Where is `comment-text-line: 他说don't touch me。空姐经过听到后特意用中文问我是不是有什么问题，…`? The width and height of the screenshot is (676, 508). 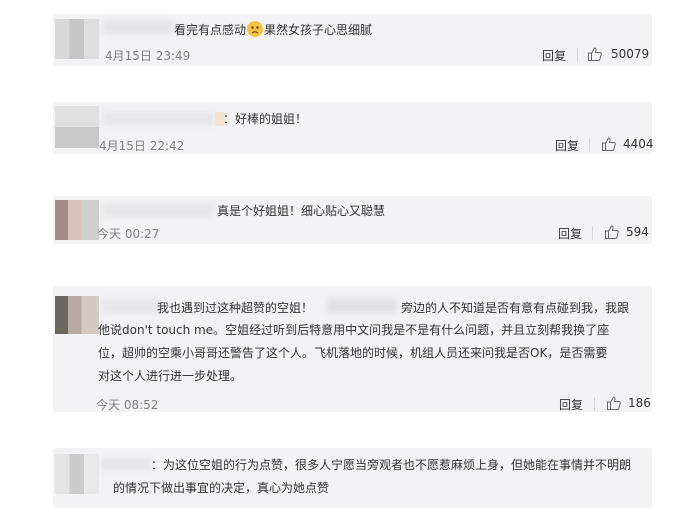
comment-text-line: 他说don't touch me。空姐经过听到后特意用中文问我是不是有什么问题，… is located at coordinates (354, 330).